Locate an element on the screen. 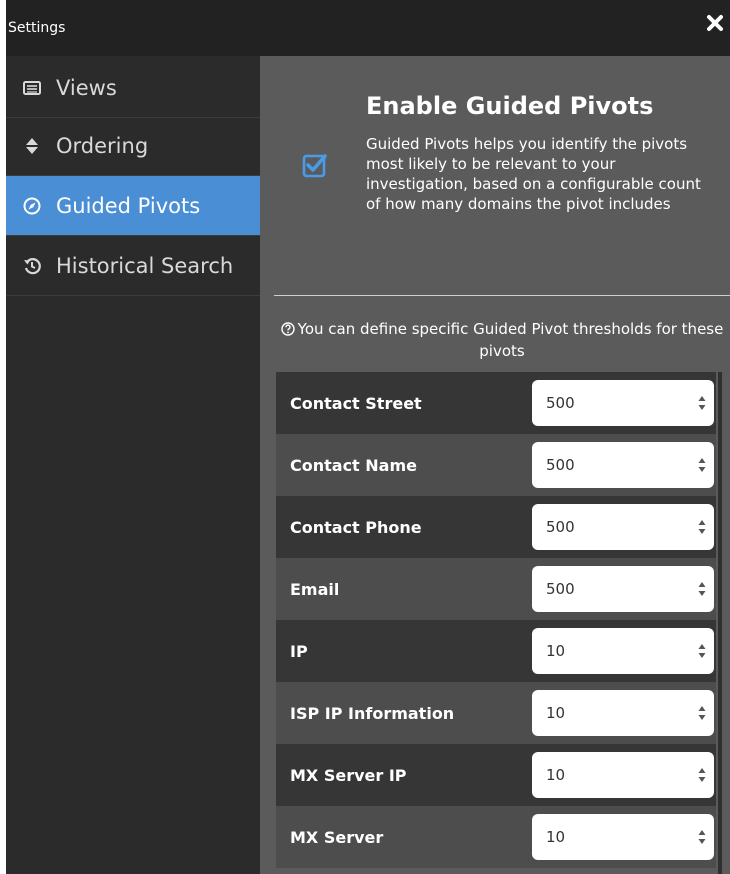  divider is located at coordinates (502, 295).